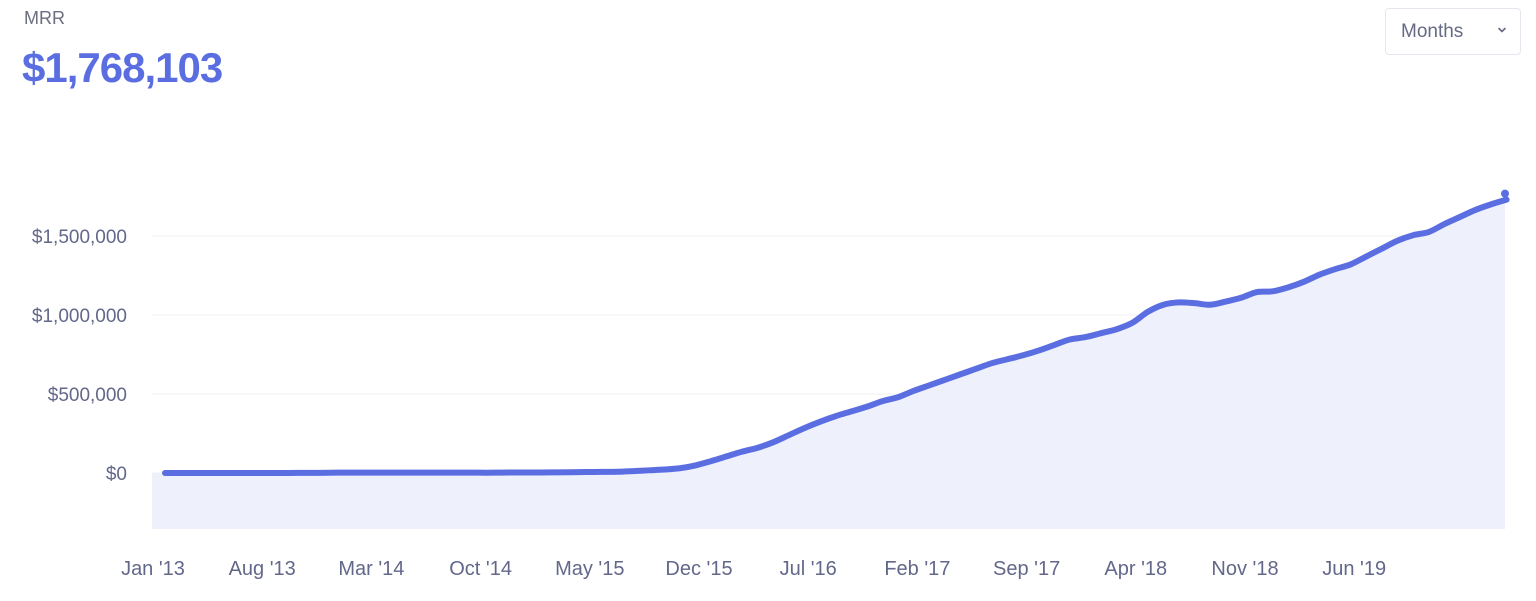  What do you see at coordinates (480, 569) in the screenshot?
I see `x-tick-label: Oct '14` at bounding box center [480, 569].